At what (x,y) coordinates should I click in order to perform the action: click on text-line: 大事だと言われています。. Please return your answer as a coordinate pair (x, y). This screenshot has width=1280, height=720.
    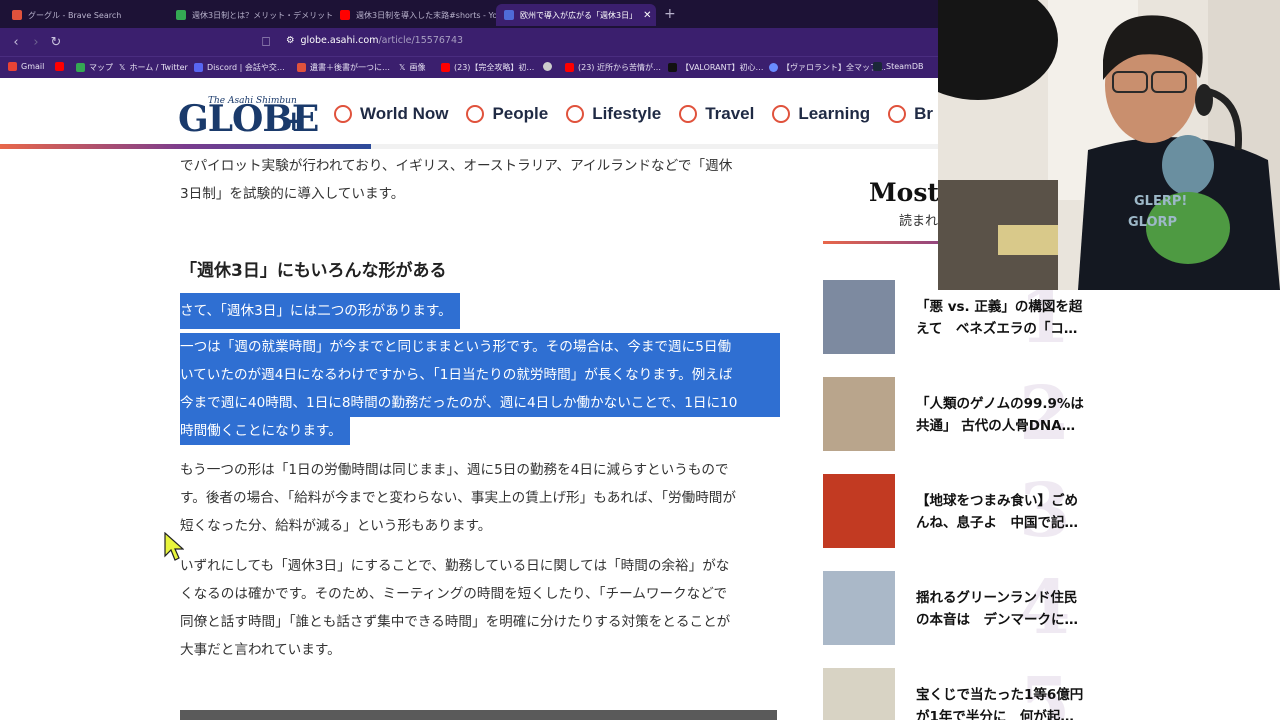
    Looking at the image, I should click on (260, 650).